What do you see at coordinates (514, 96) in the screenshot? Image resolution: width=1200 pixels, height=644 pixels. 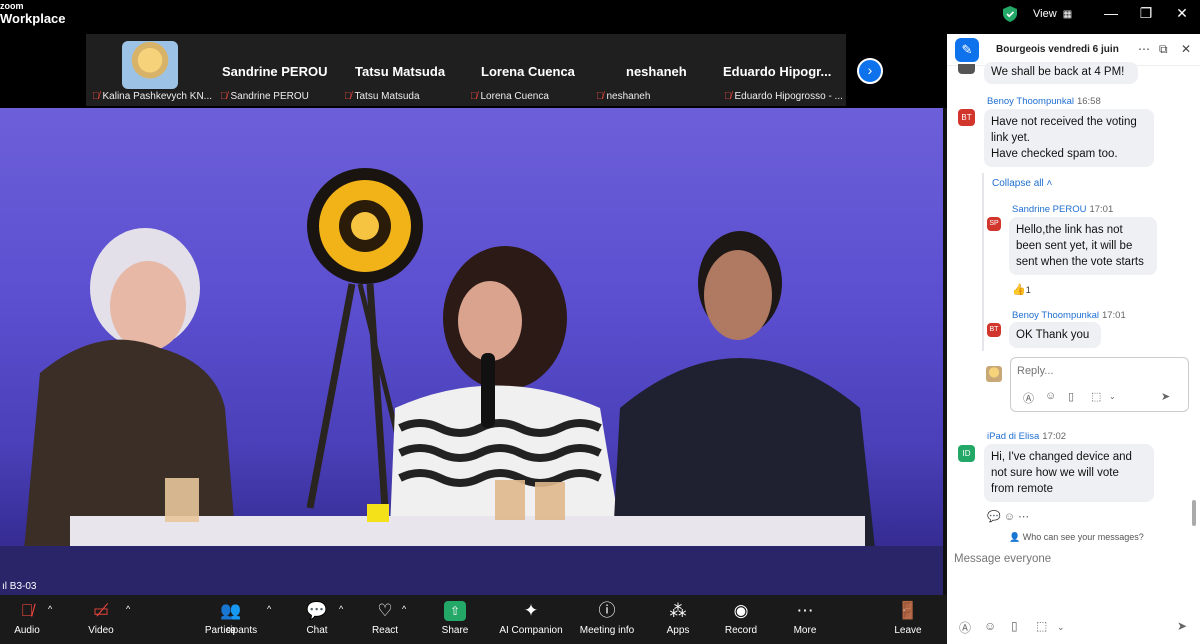 I see `participant-subname: Lorena Cuenca` at bounding box center [514, 96].